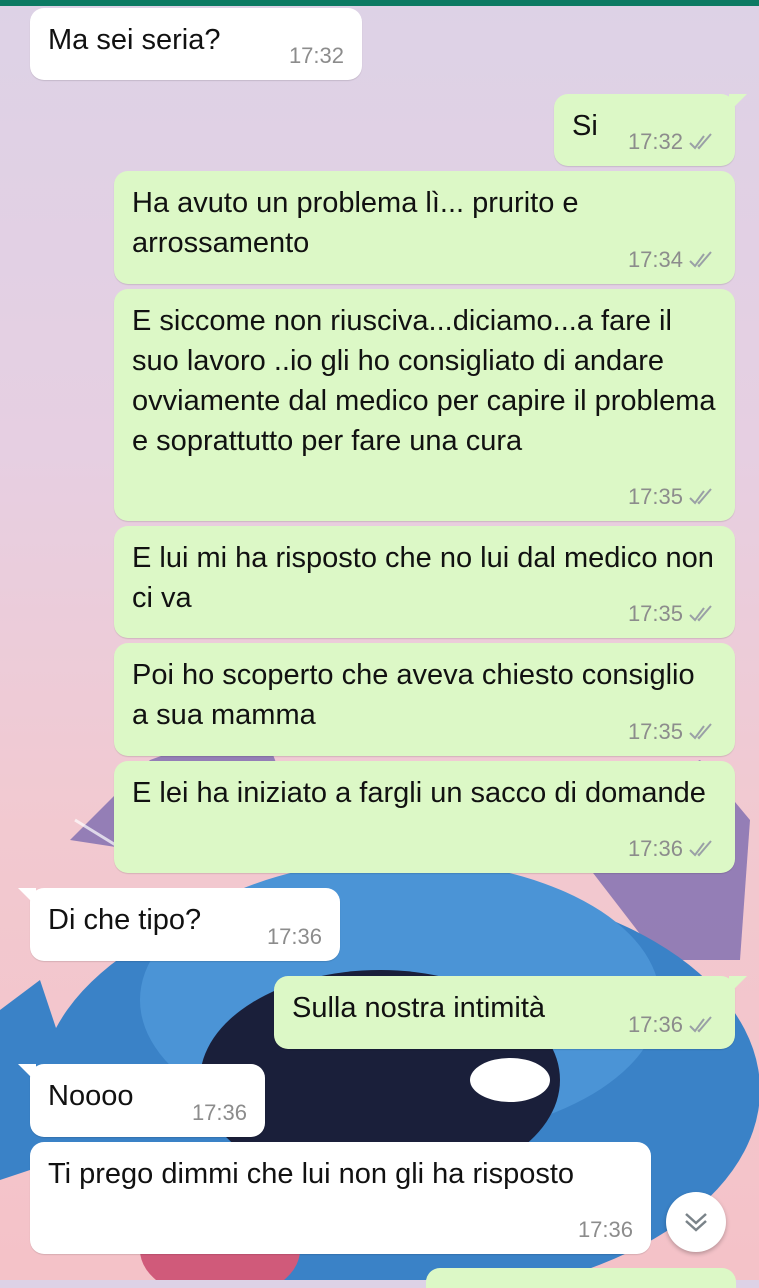 The image size is (759, 1288). I want to click on chevron-double-down-icon, so click(696, 1222).